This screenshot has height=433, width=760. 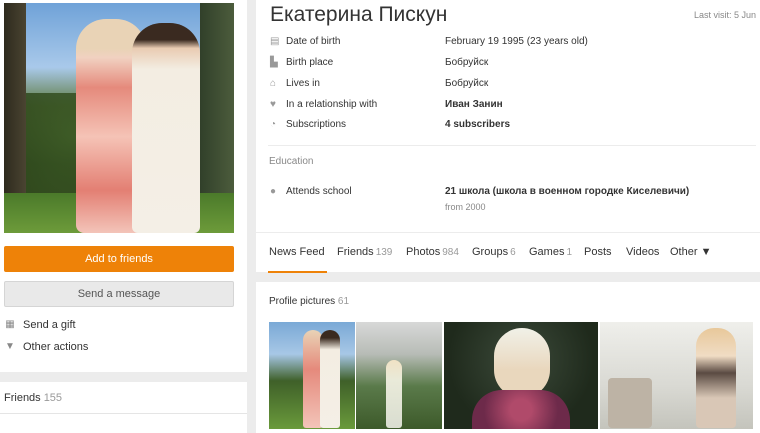 What do you see at coordinates (273, 191) in the screenshot?
I see `school-pin-icon: ●` at bounding box center [273, 191].